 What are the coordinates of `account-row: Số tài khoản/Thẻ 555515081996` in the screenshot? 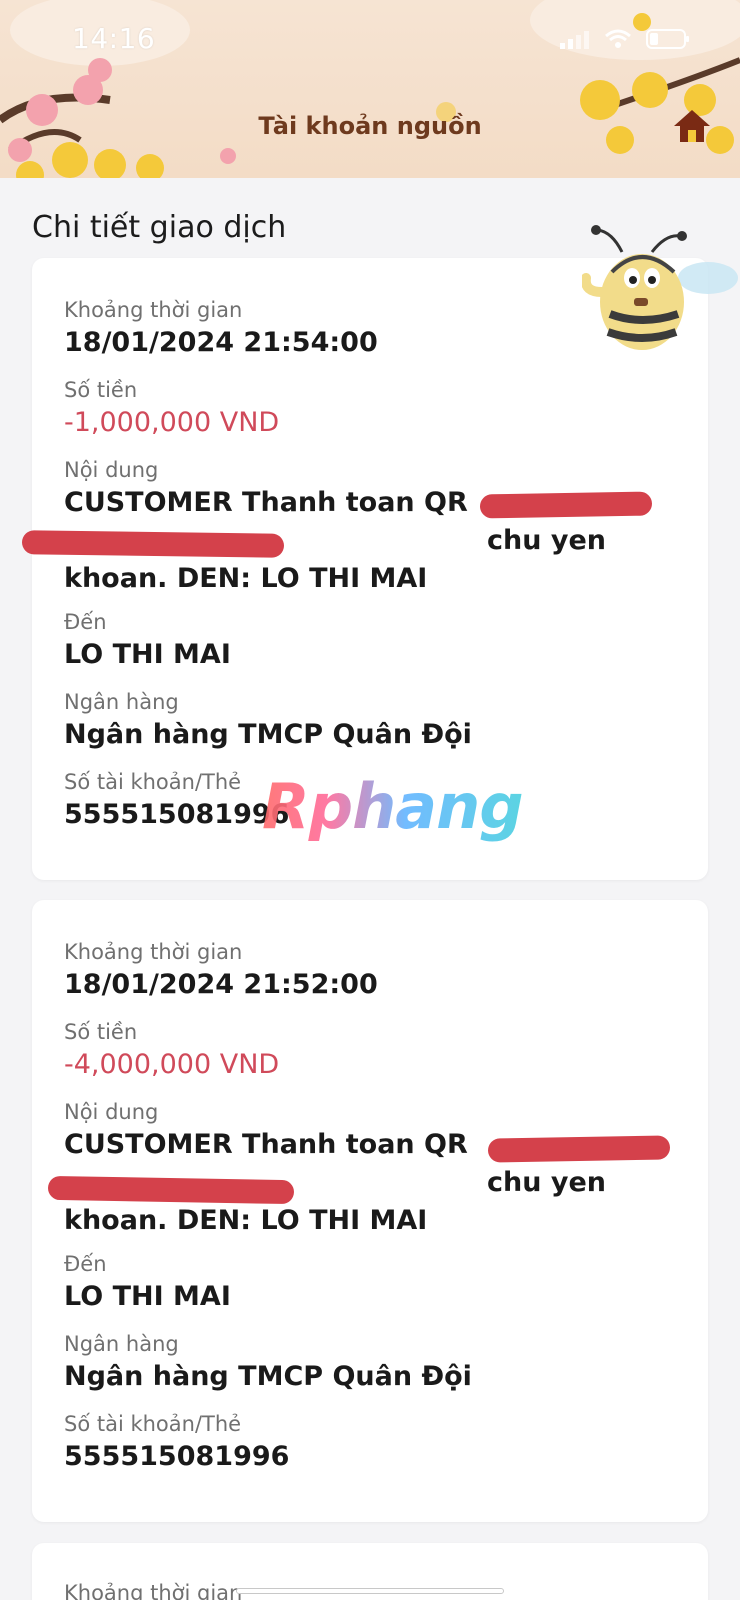 It's located at (371, 1444).